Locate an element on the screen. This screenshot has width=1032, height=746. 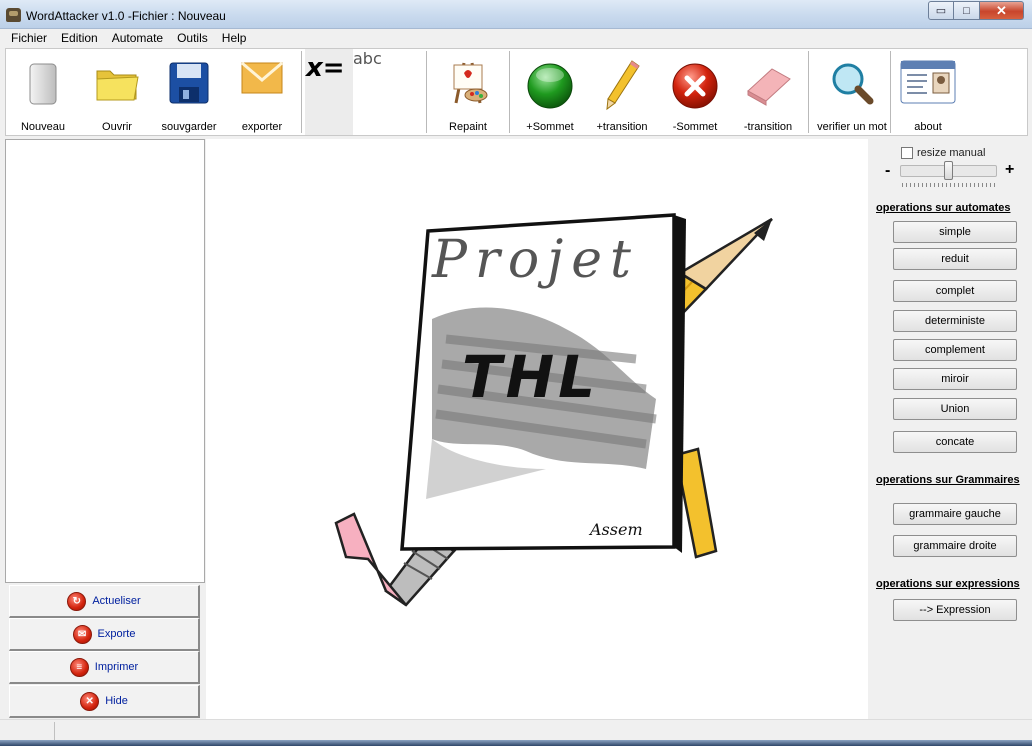
resize-manual-checkbox is located at coordinates (907, 153).